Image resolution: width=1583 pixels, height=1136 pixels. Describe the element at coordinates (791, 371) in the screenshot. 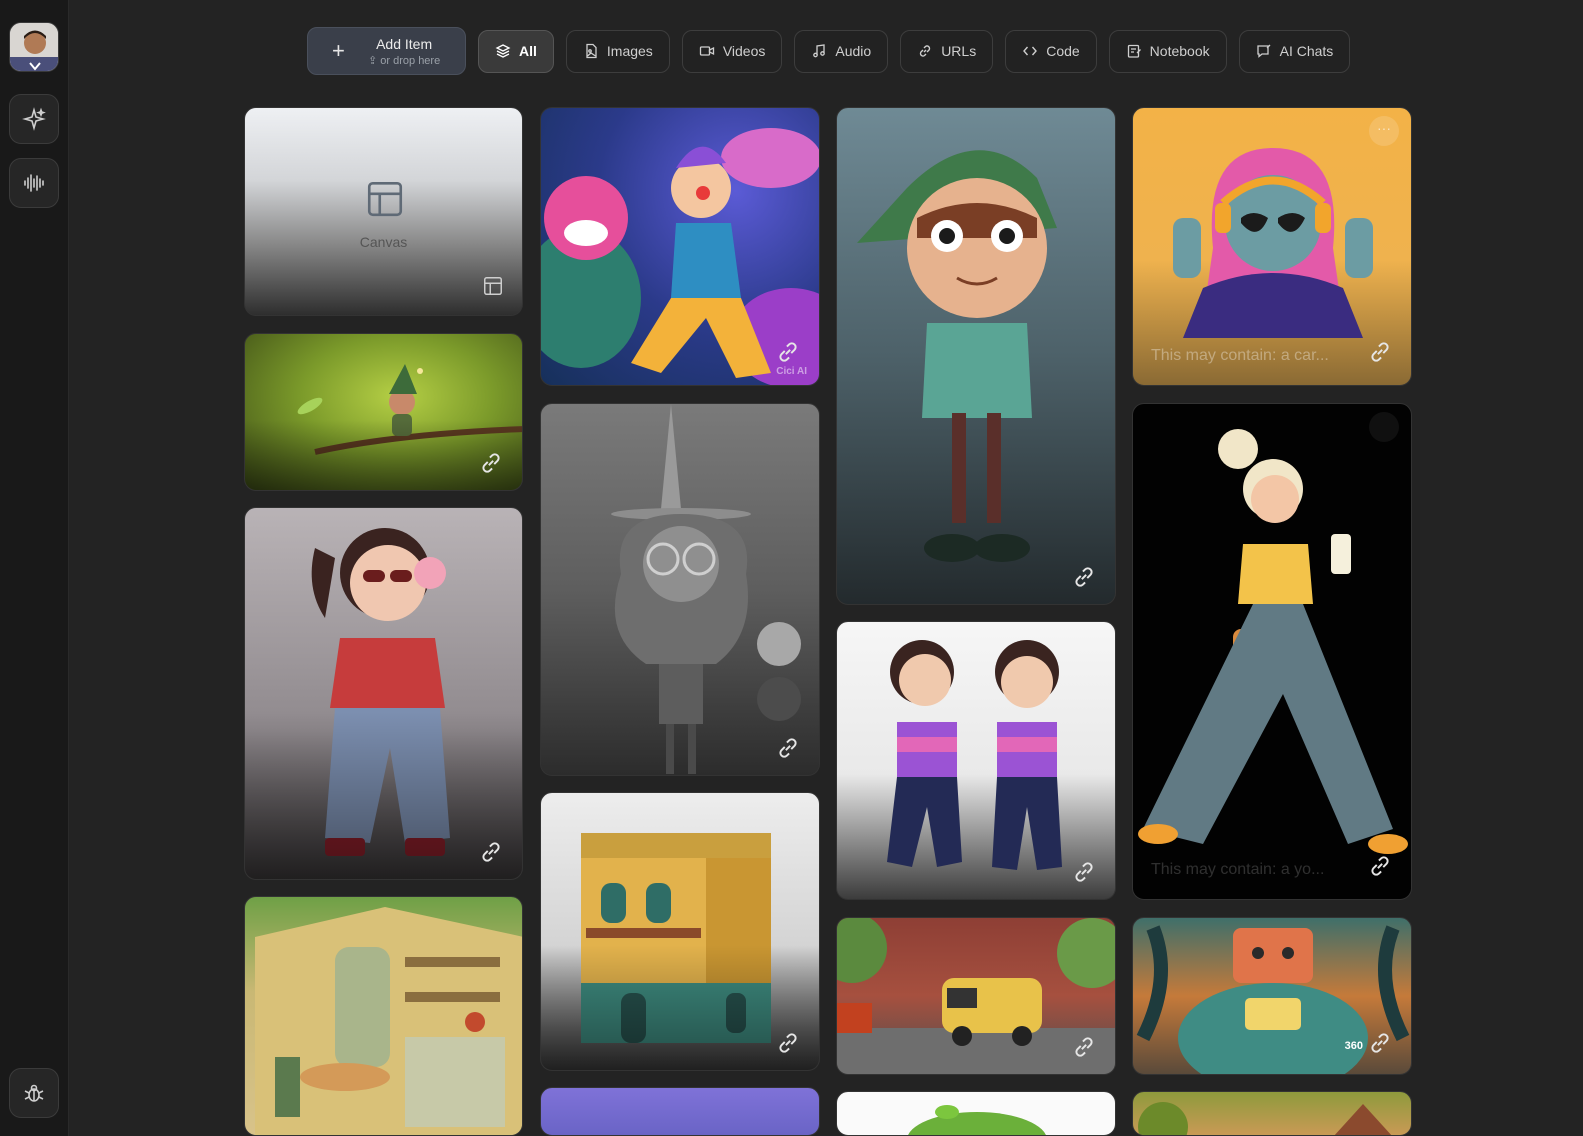

I see `watermark: Cici AI` at that location.